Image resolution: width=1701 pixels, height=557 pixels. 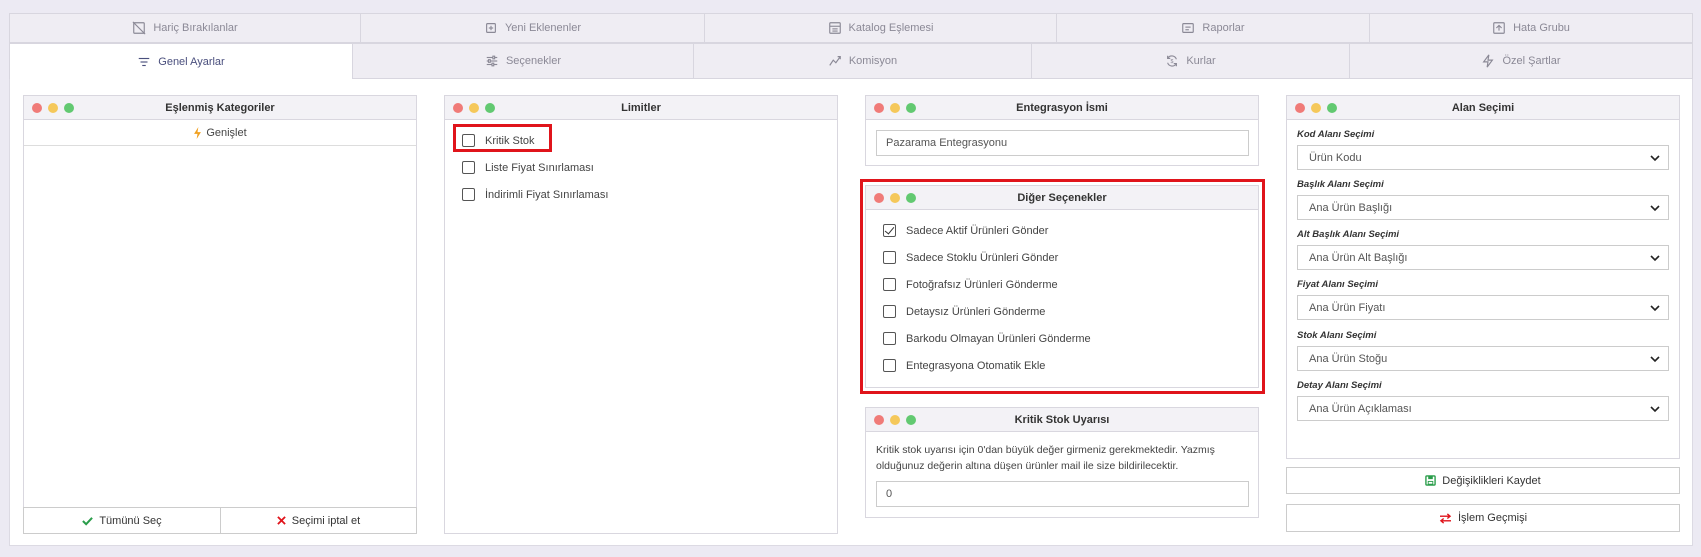 What do you see at coordinates (195, 28) in the screenshot?
I see `tab-label: Hariç Bırakılanlar` at bounding box center [195, 28].